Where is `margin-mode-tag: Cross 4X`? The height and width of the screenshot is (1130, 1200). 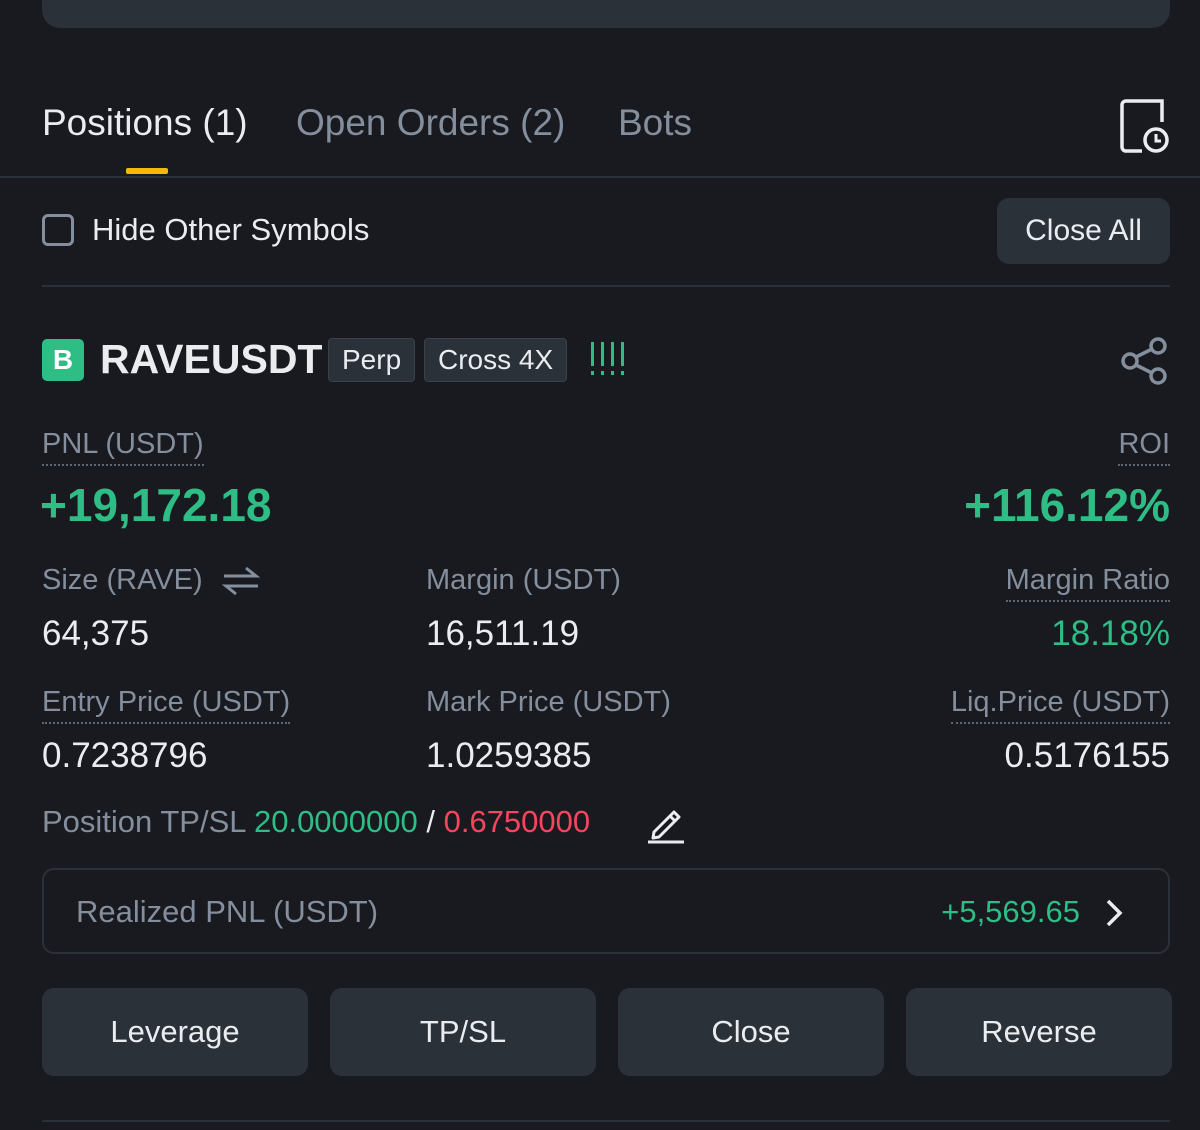 margin-mode-tag: Cross 4X is located at coordinates (496, 360).